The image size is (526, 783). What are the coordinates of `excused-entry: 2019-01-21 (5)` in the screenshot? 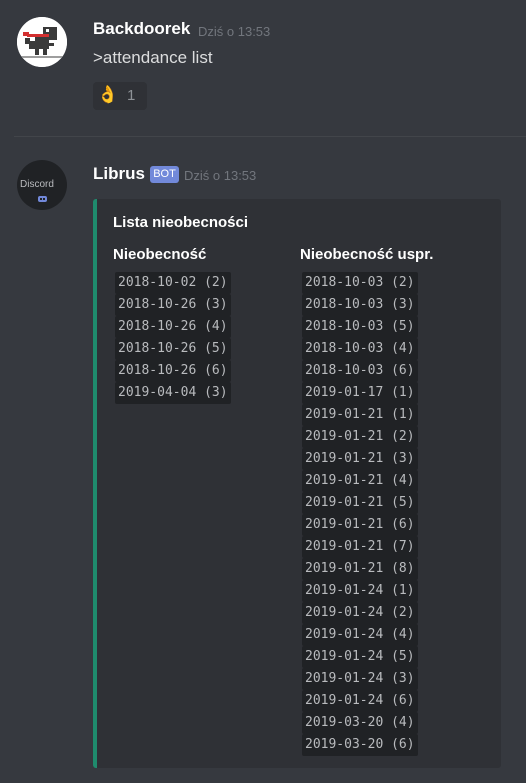 It's located at (360, 503).